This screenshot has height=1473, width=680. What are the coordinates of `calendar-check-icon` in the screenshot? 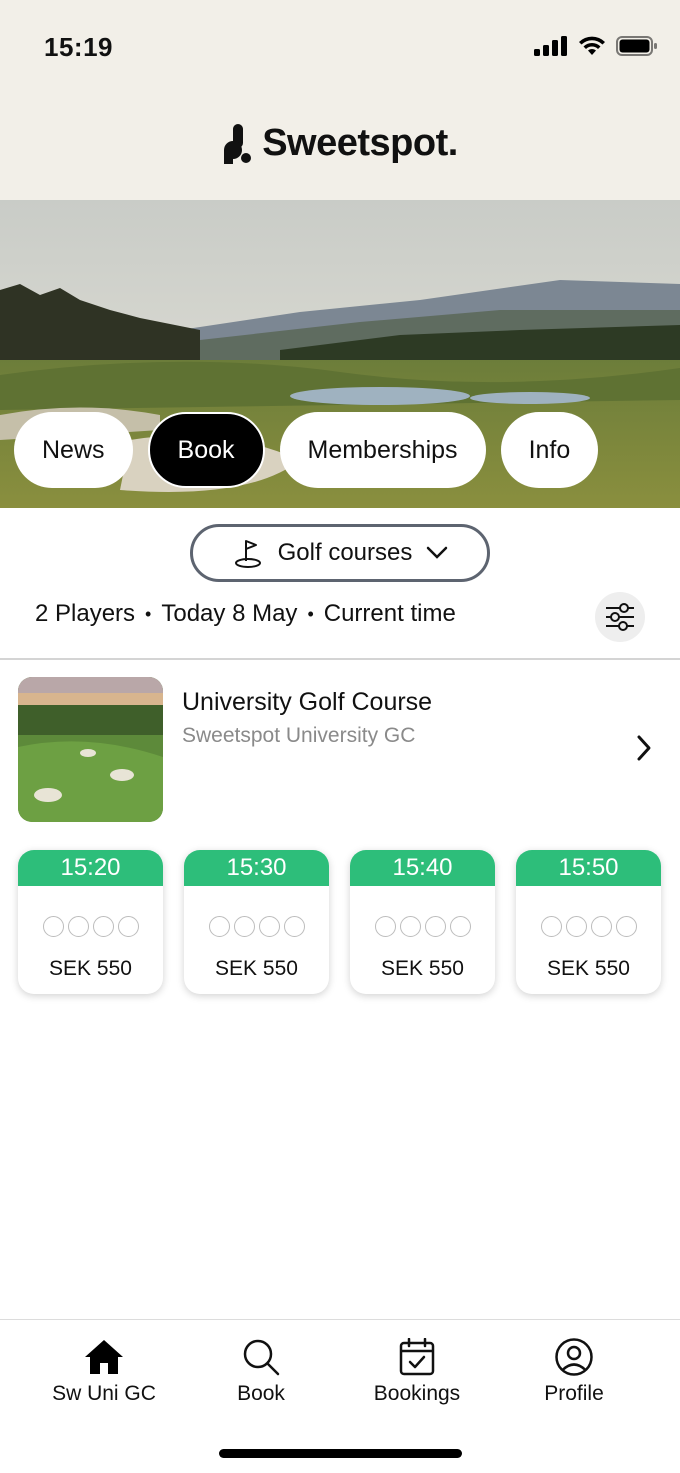 It's located at (417, 1357).